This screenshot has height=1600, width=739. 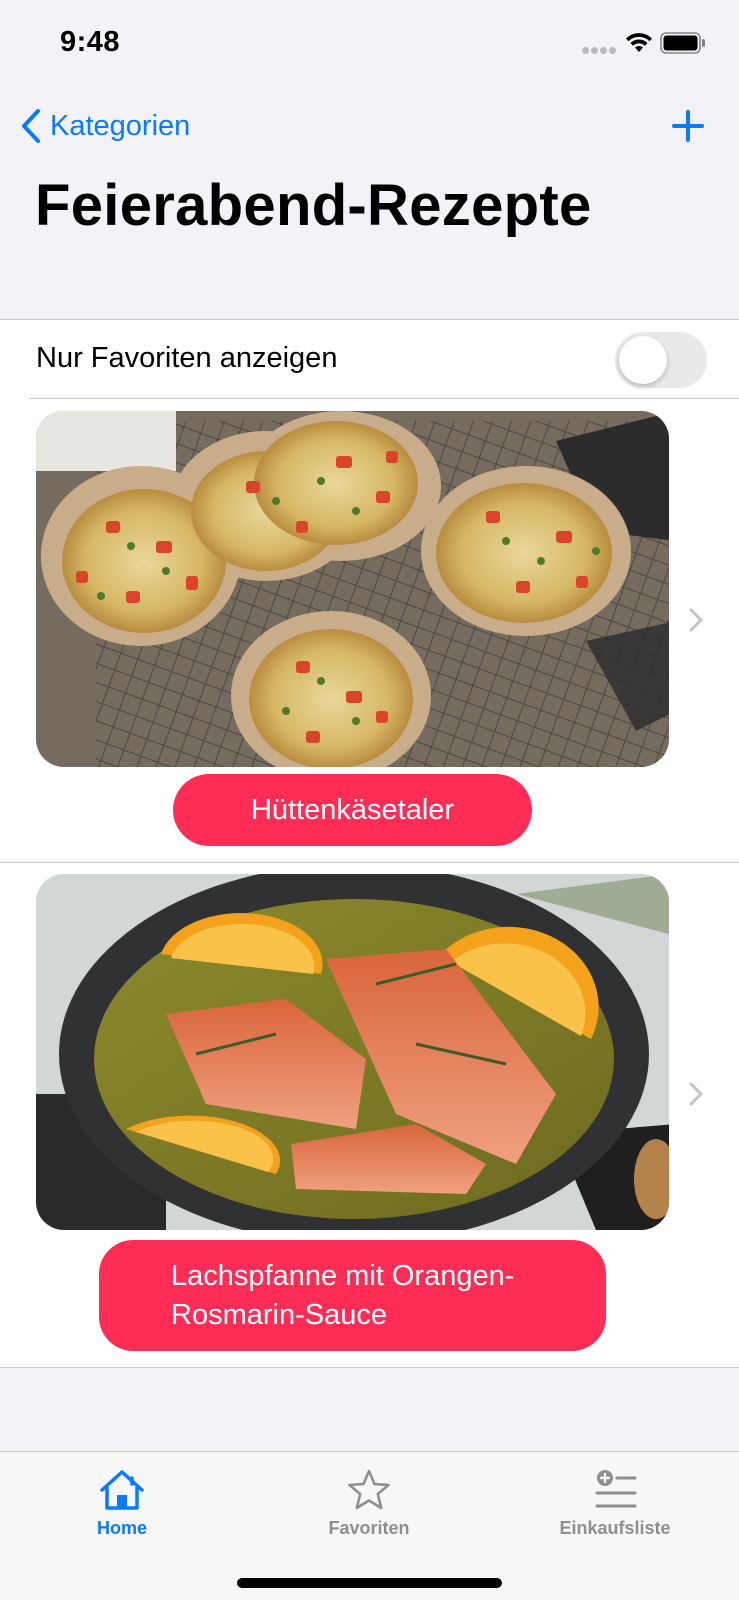 I want to click on tab-home: Home, so click(x=122, y=1513).